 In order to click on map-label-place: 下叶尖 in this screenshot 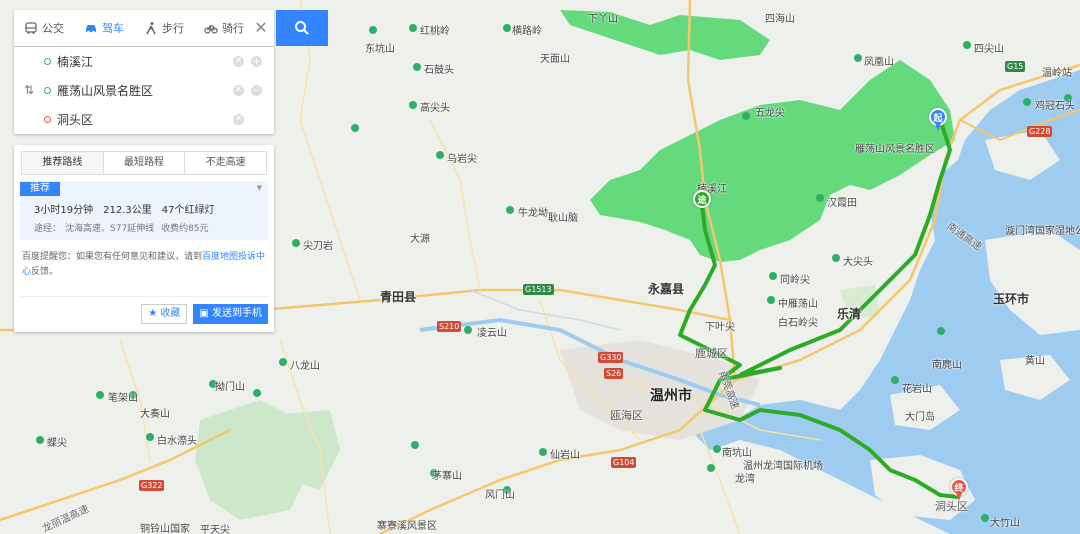, I will do `click(720, 327)`.